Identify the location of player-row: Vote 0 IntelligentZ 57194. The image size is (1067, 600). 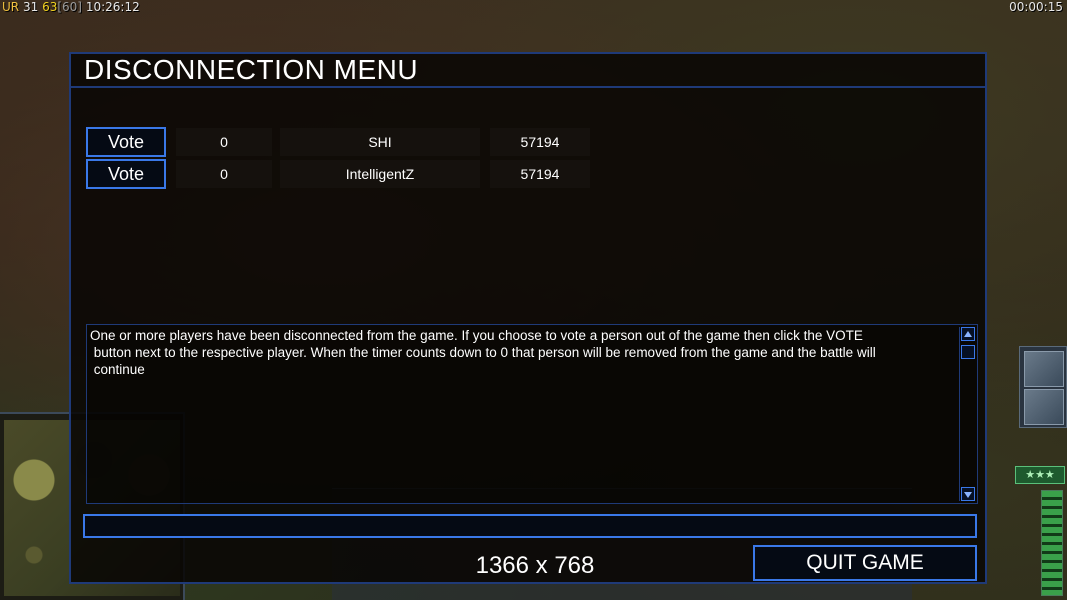
(341, 175).